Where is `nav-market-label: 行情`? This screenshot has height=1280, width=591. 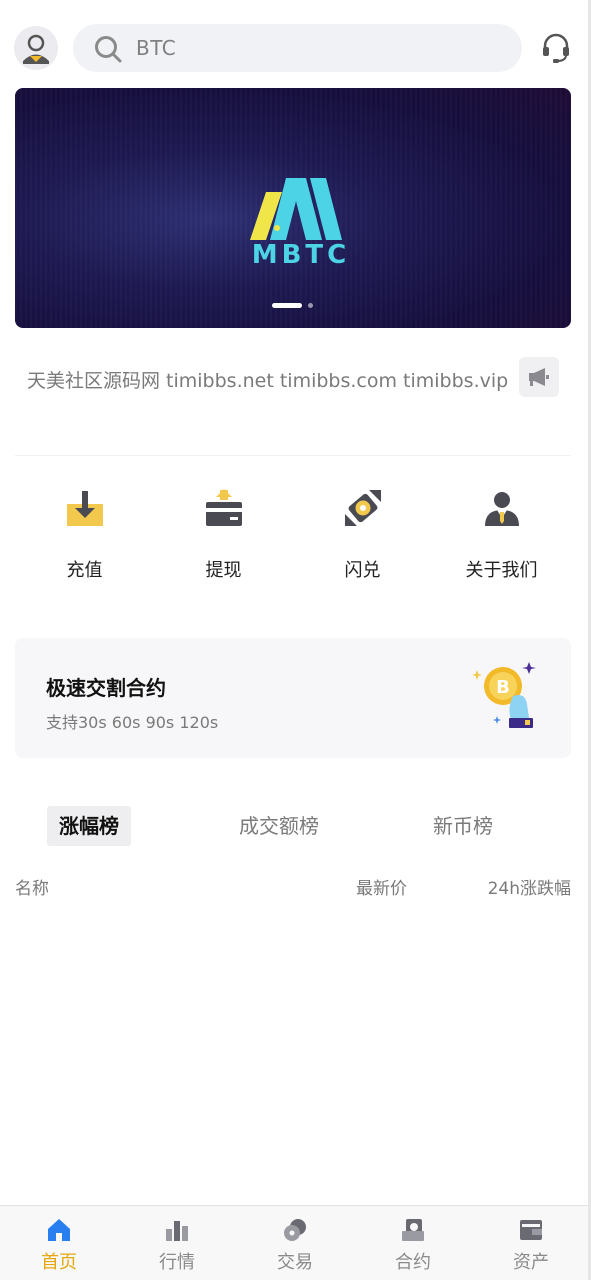 nav-market-label: 行情 is located at coordinates (177, 1262).